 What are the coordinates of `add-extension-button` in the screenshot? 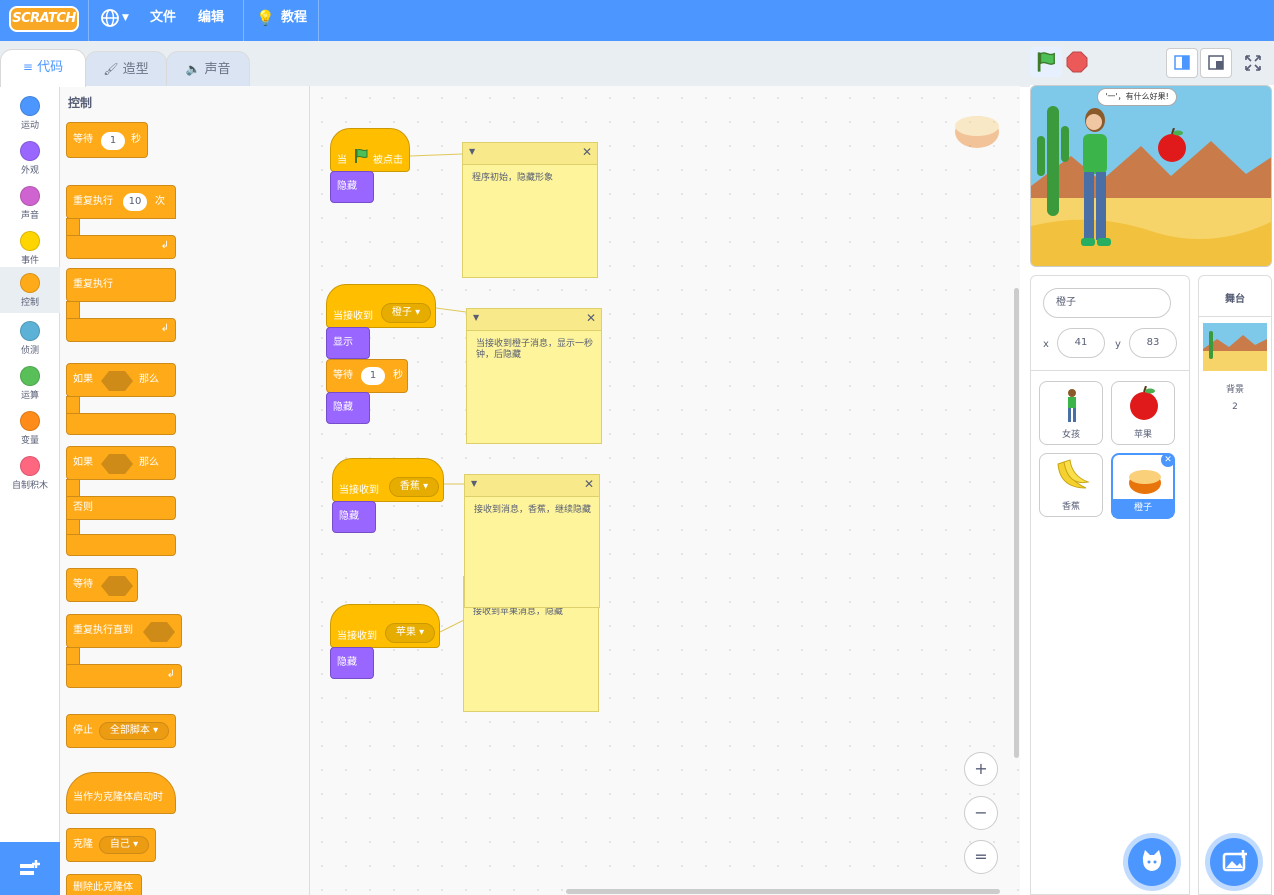 It's located at (30, 868).